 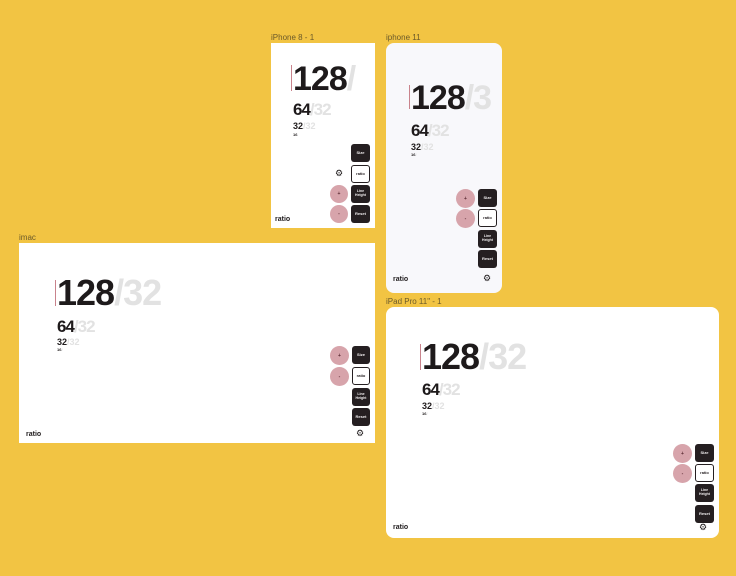 I want to click on heading-128: 128/, so click(x=324, y=79).